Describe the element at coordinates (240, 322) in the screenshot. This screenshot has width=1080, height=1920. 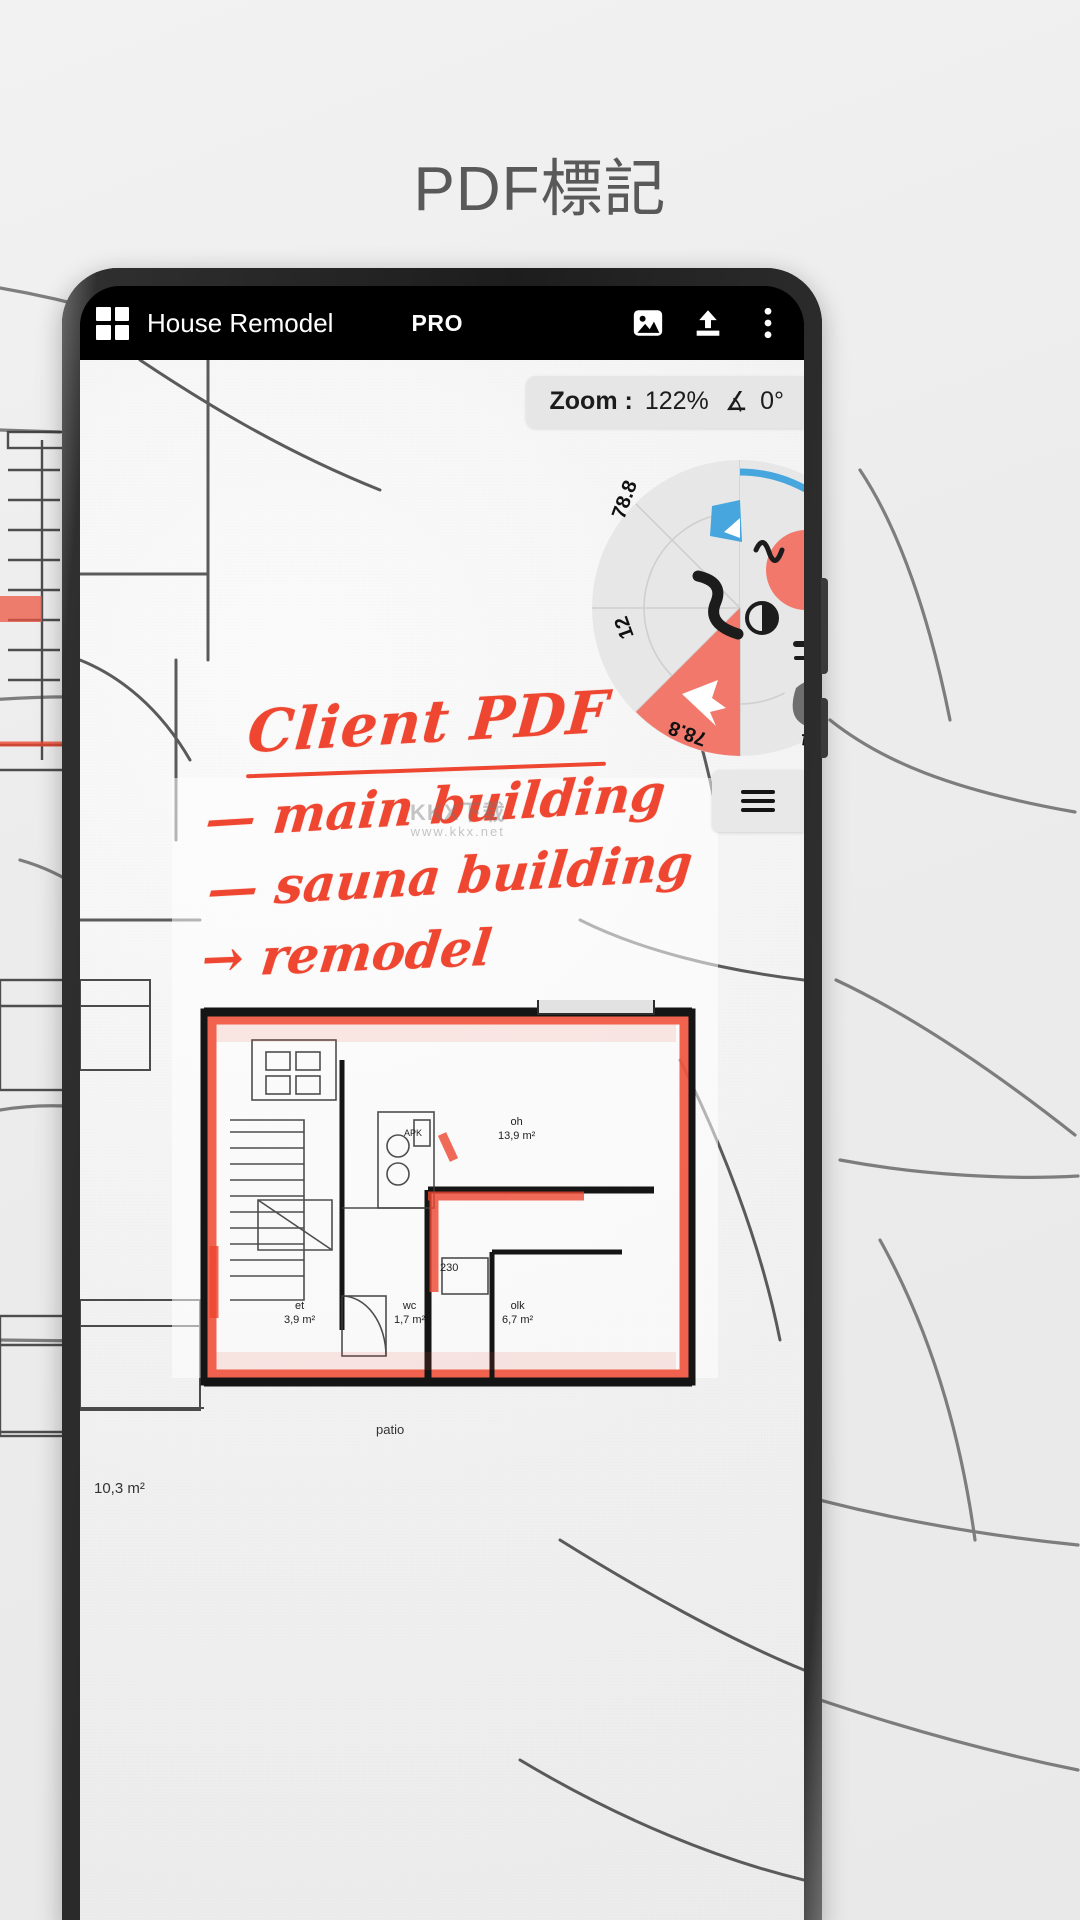
I see `document-title: House Remodel` at that location.